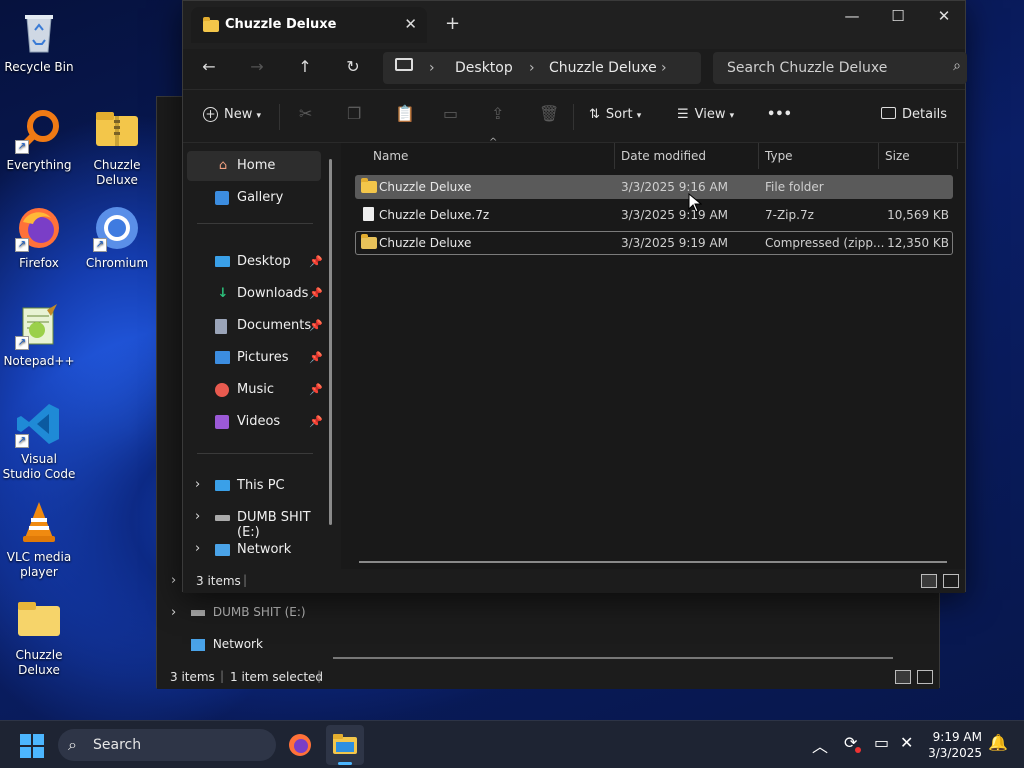  What do you see at coordinates (353, 66) in the screenshot?
I see `refresh-button: ↻` at bounding box center [353, 66].